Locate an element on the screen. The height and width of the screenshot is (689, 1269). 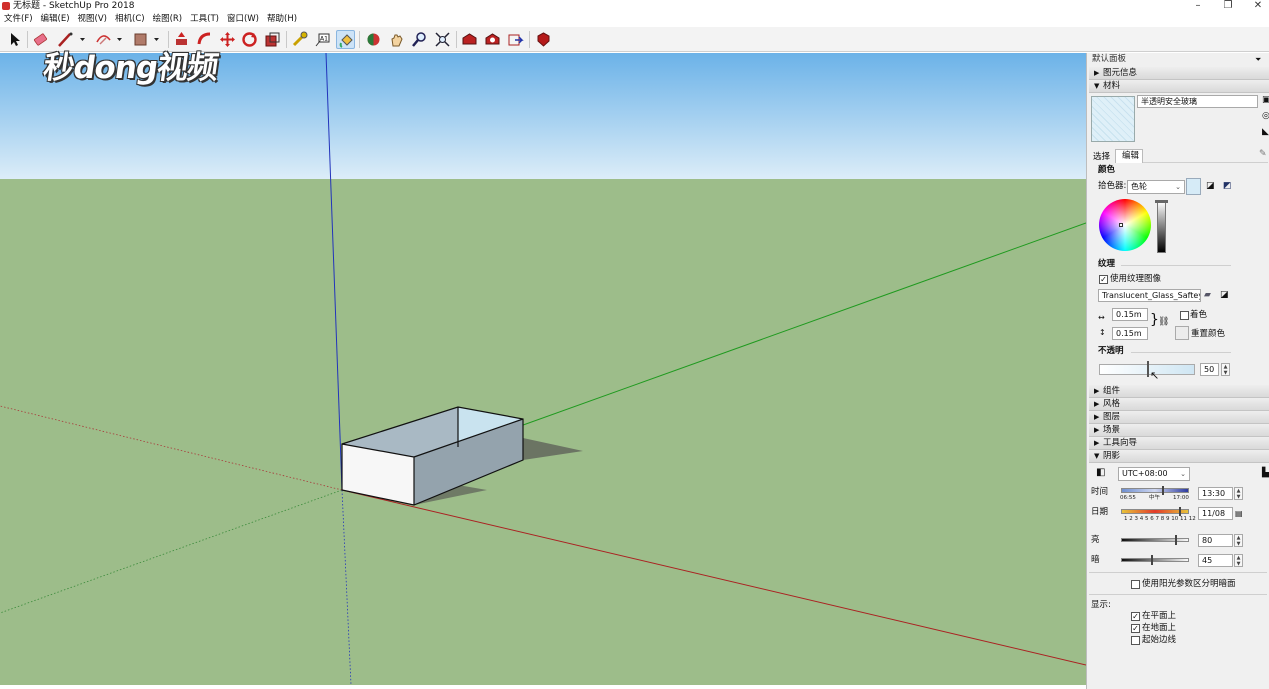
maximize-button: ❐ is located at coordinates (1228, 6).